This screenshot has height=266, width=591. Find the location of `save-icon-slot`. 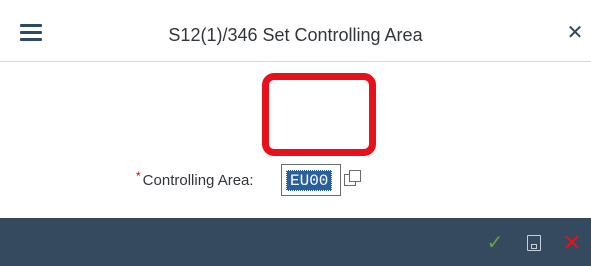

save-icon-slot is located at coordinates (534, 246).